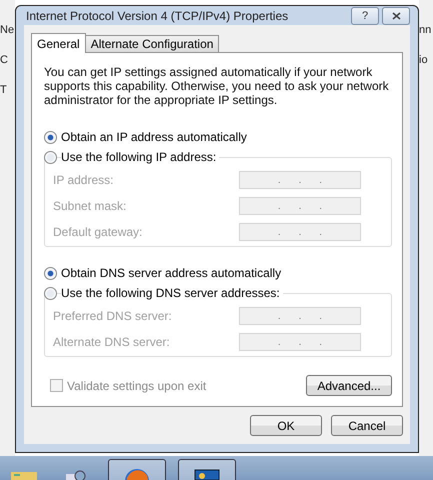 This screenshot has height=480, width=433. I want to click on window-title: Internet Protocol Version 4 (TCP/IPv4) Properties, so click(157, 15).